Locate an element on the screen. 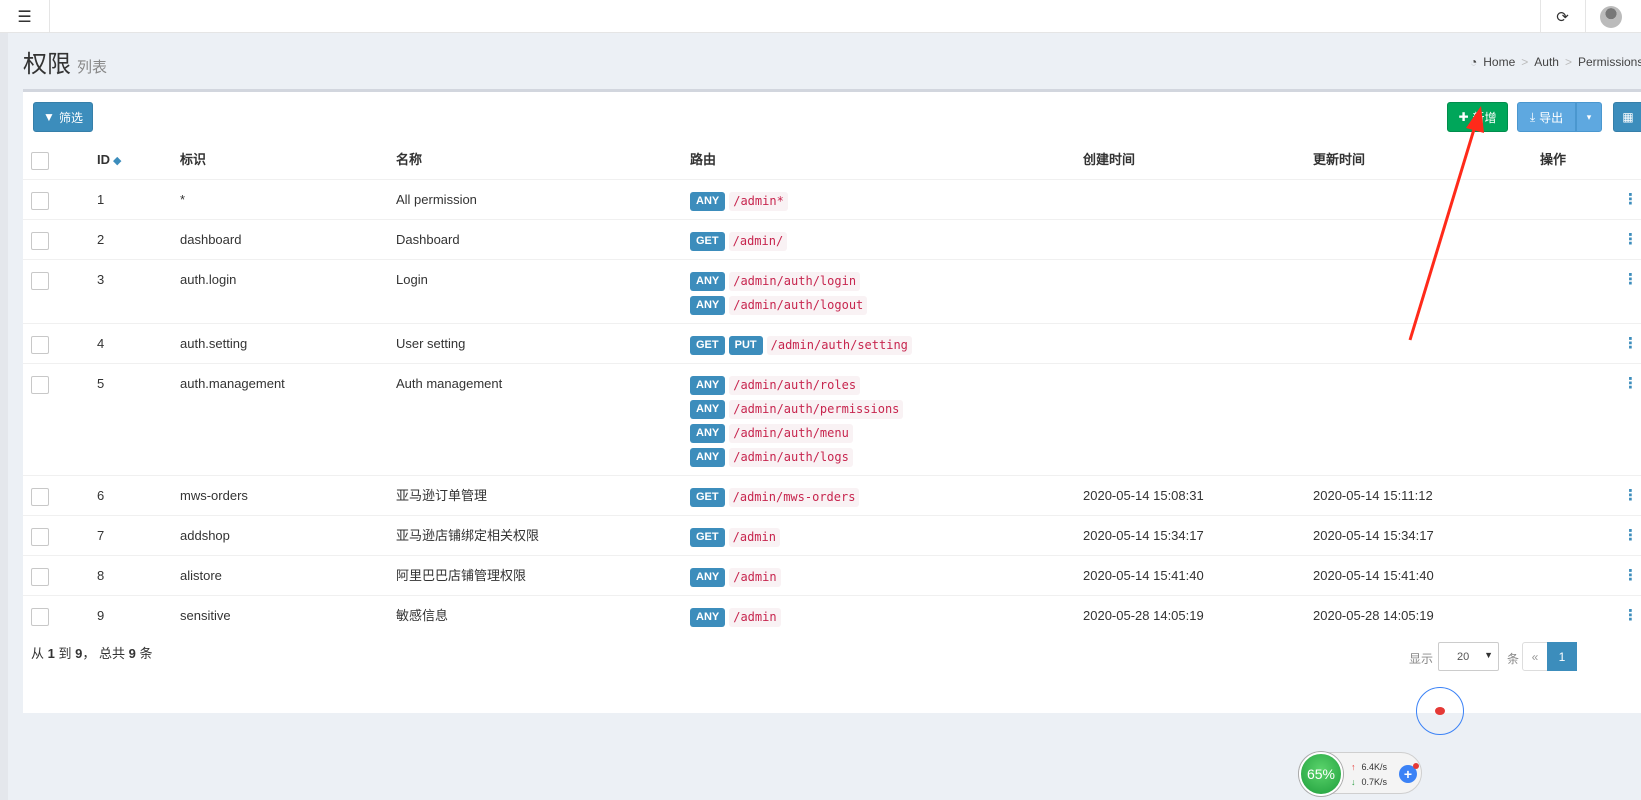  route-line: ANY/admin/auth/roles is located at coordinates (796, 385).